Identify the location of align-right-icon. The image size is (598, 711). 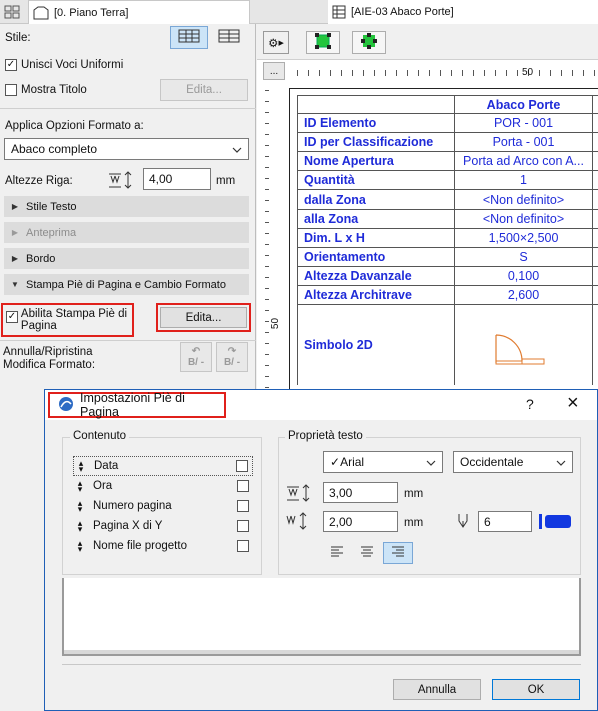
(398, 553).